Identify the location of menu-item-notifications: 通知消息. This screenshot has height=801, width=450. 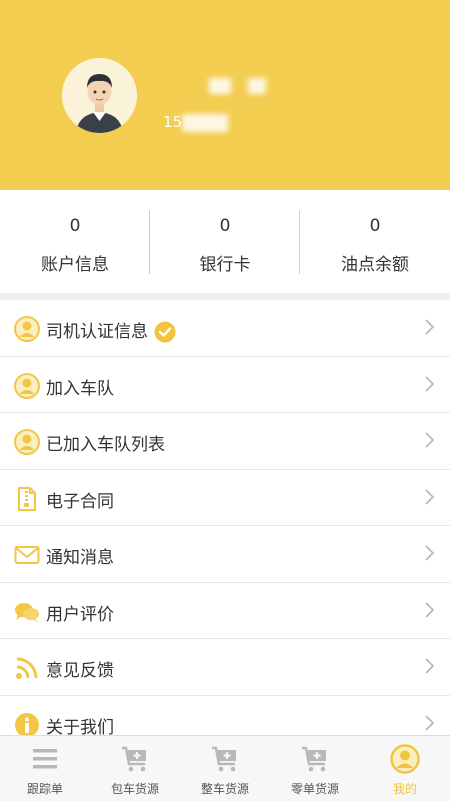
(225, 554).